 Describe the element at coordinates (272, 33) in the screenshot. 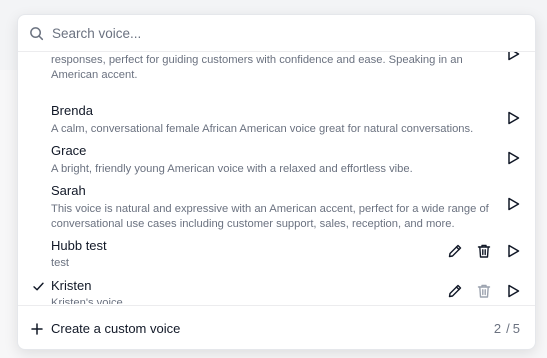

I see `search-input` at that location.